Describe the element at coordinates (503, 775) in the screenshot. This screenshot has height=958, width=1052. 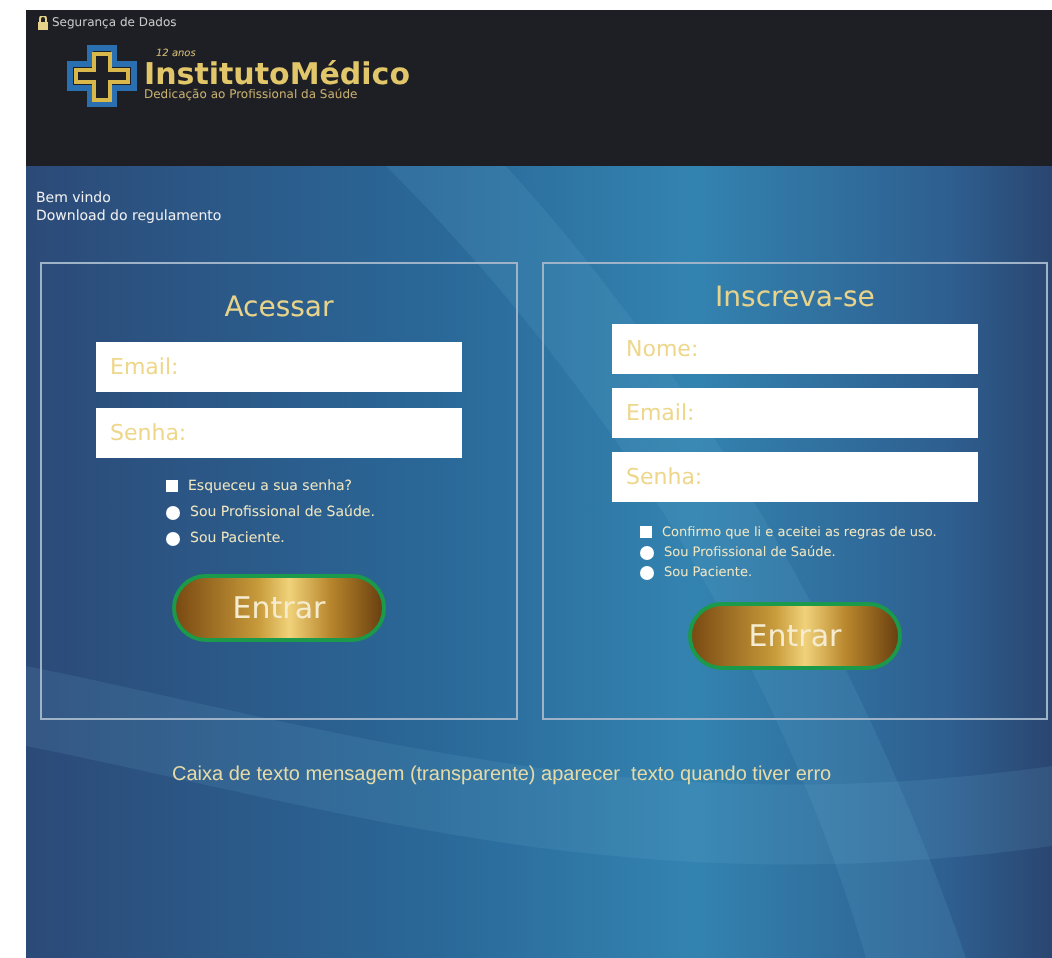
I see `message-text: Caixa de texto mensagem (transparente) aparecer texto quando tiver erro` at that location.